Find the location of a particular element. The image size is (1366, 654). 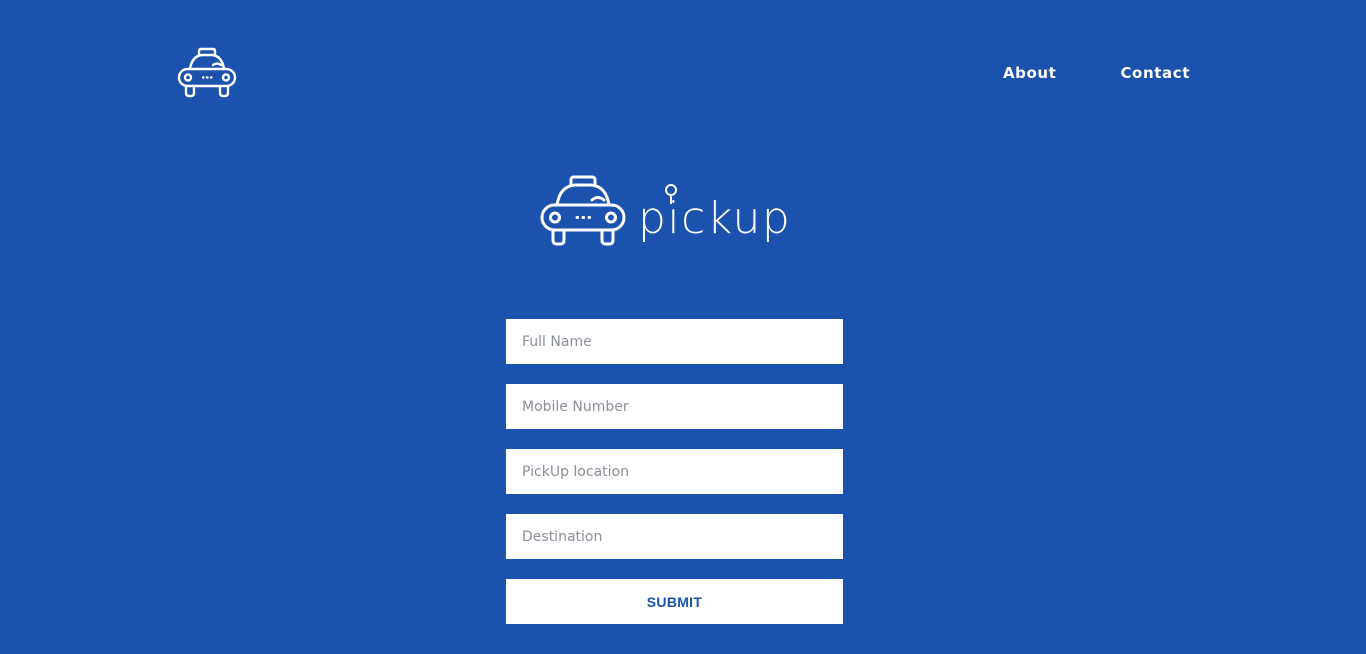

brand-logo: pickup is located at coordinates (664, 212).